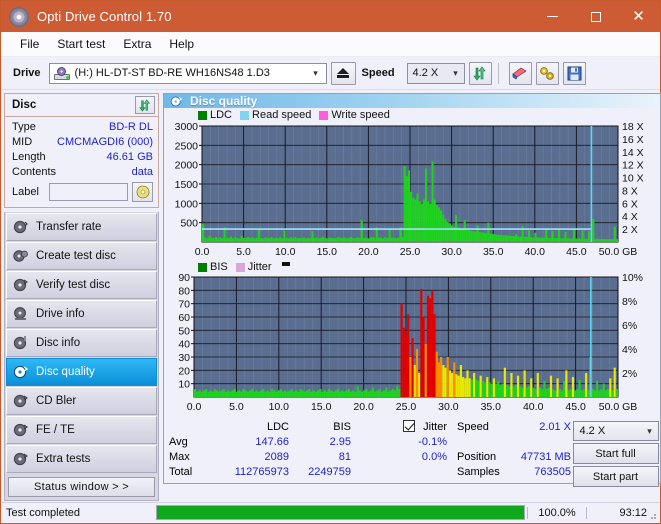  Describe the element at coordinates (81, 401) in the screenshot. I see `sidebar-item-cd-bler: CD Bler` at that location.